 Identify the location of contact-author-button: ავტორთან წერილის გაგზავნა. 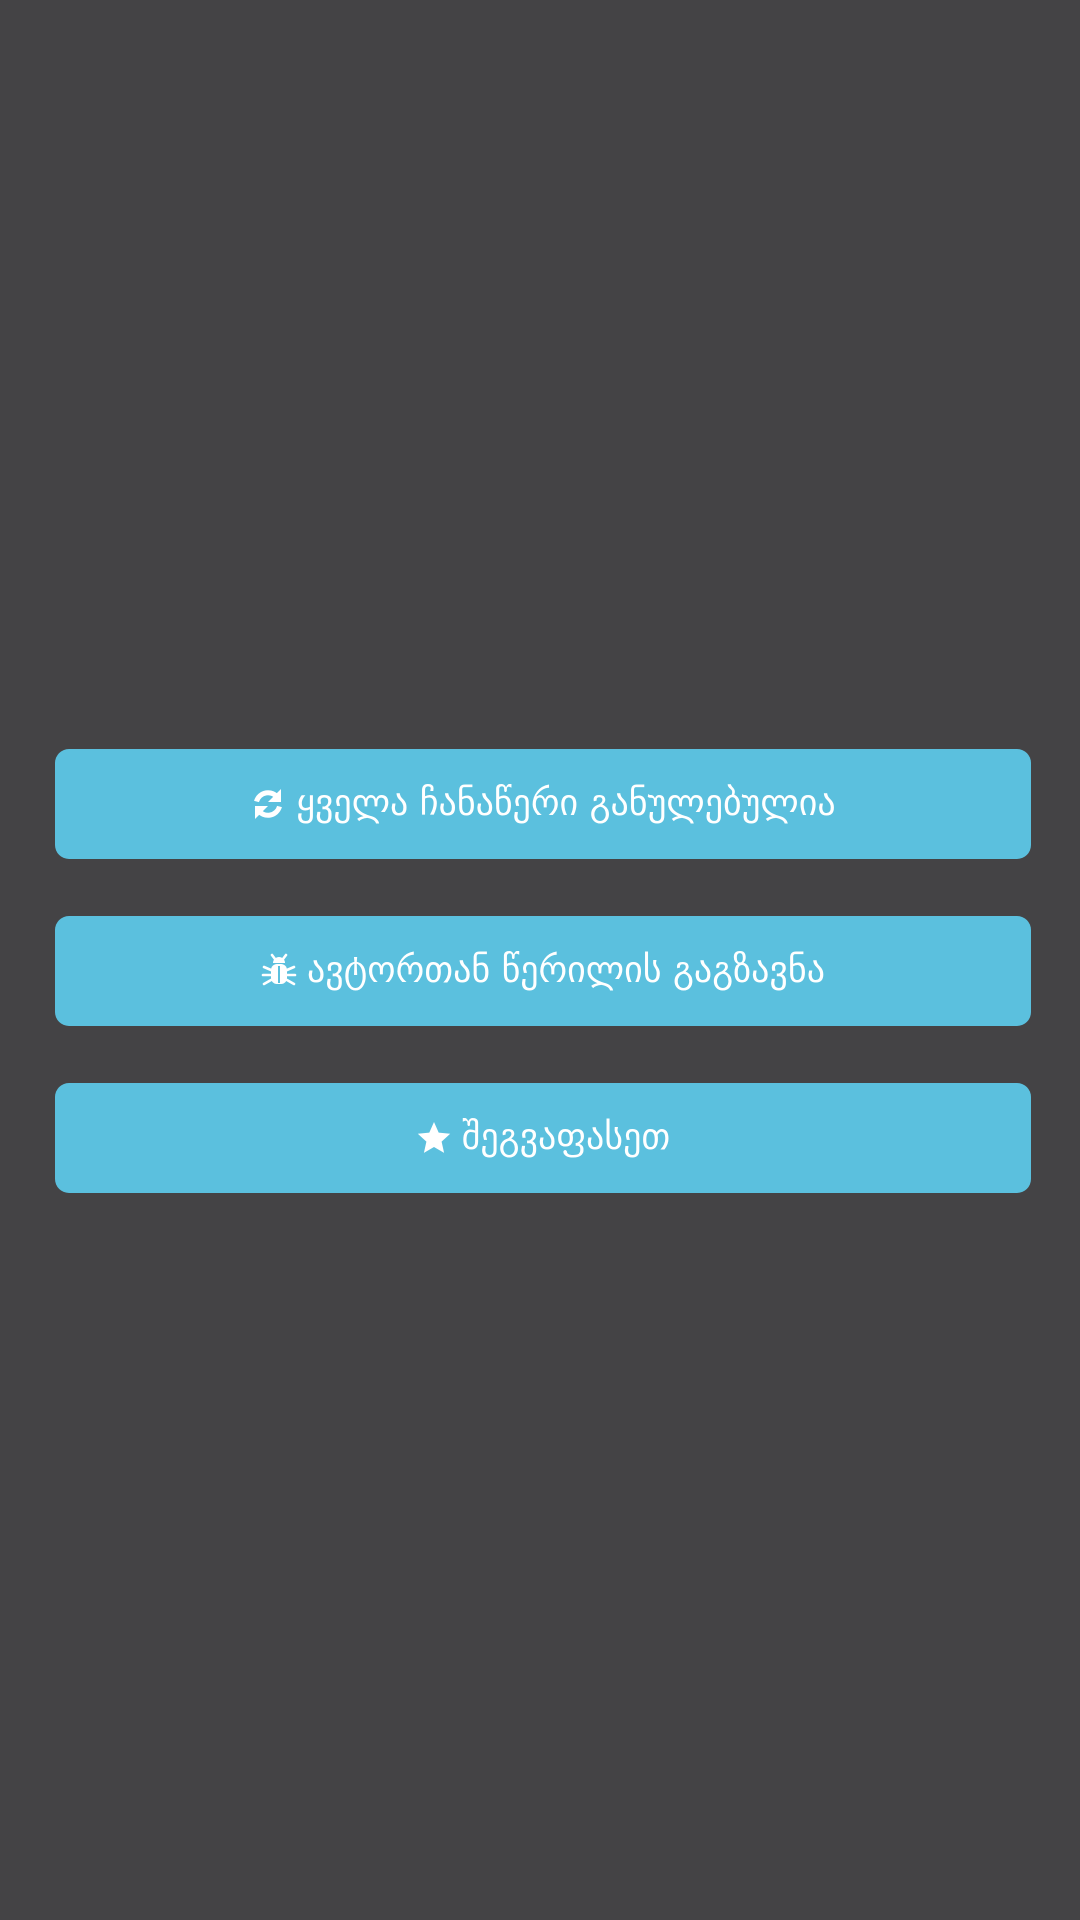
(543, 971).